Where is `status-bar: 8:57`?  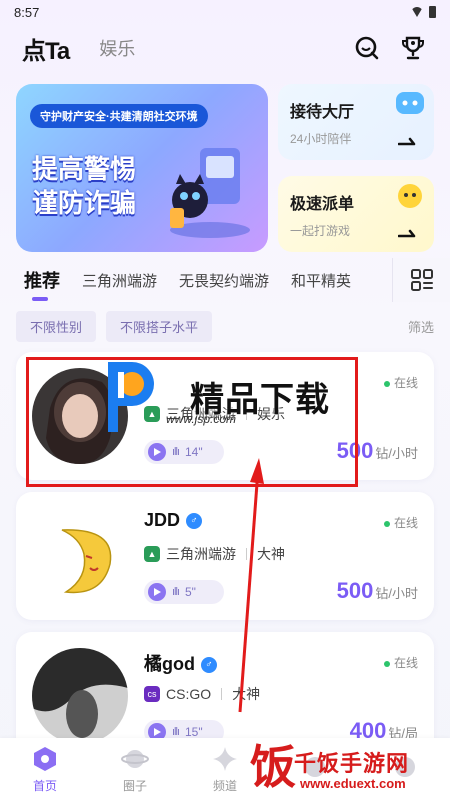 status-bar: 8:57 is located at coordinates (225, 12).